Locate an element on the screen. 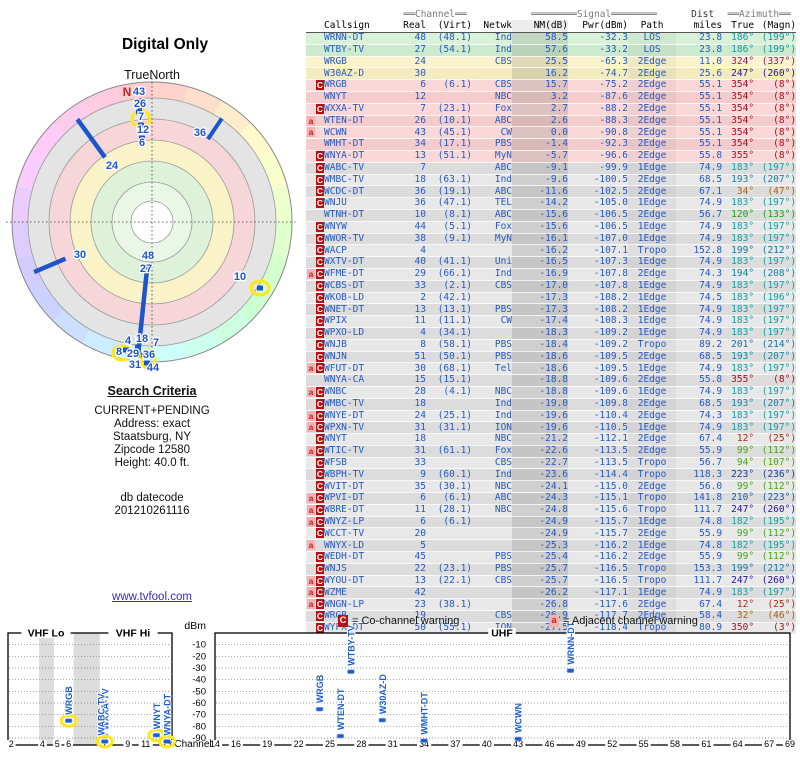 The image size is (800, 768). cell-miles: 55.1 is located at coordinates (699, 109).